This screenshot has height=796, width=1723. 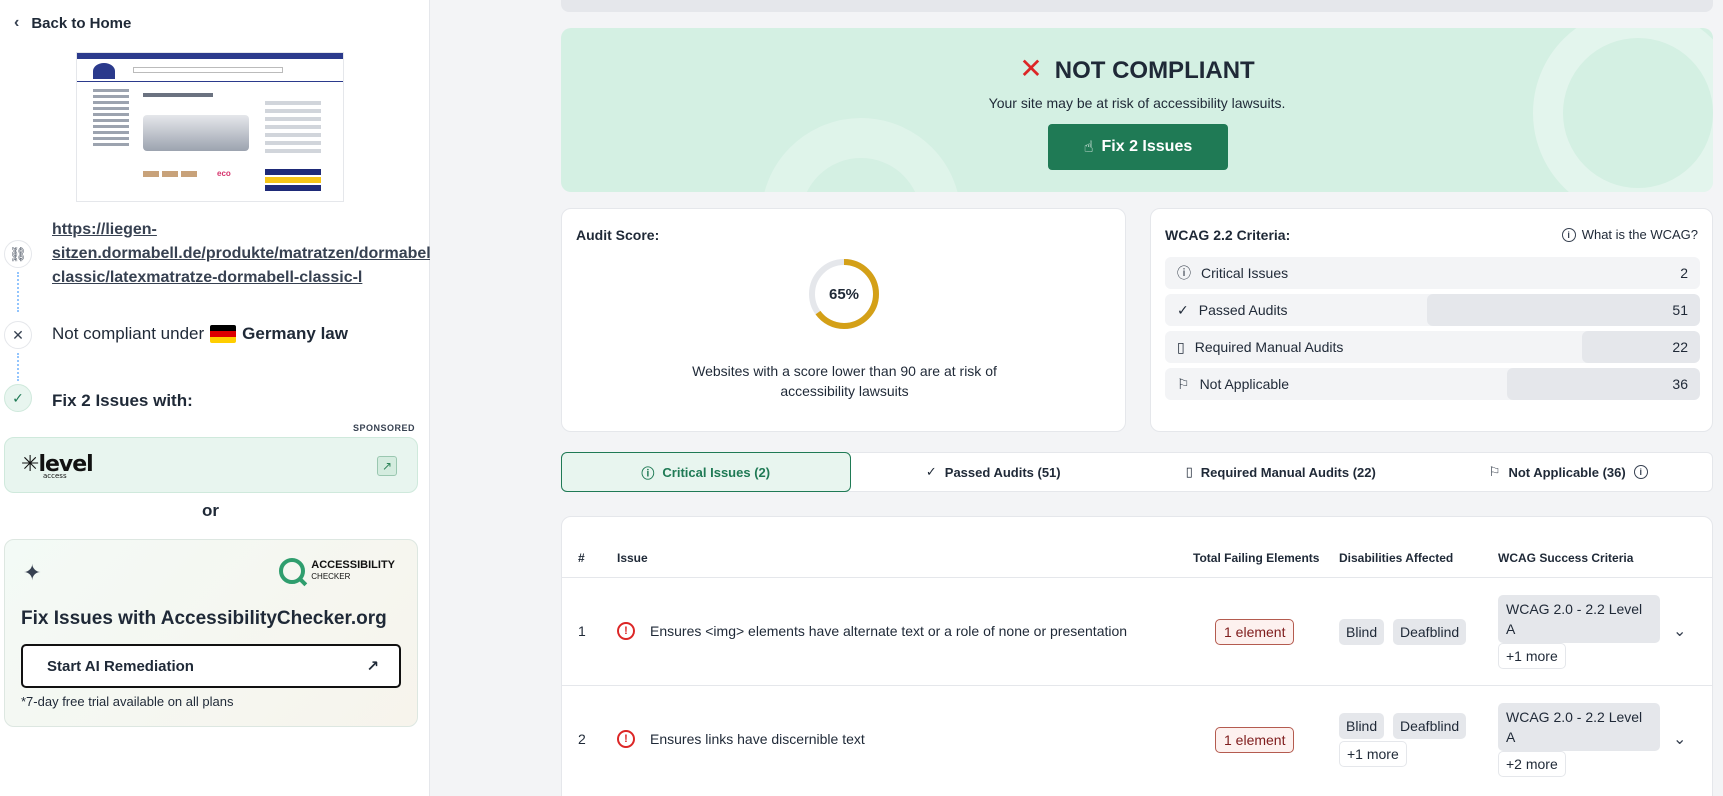 I want to click on fix-issues-button: ☝ Fix 2 Issues, so click(x=1138, y=147).